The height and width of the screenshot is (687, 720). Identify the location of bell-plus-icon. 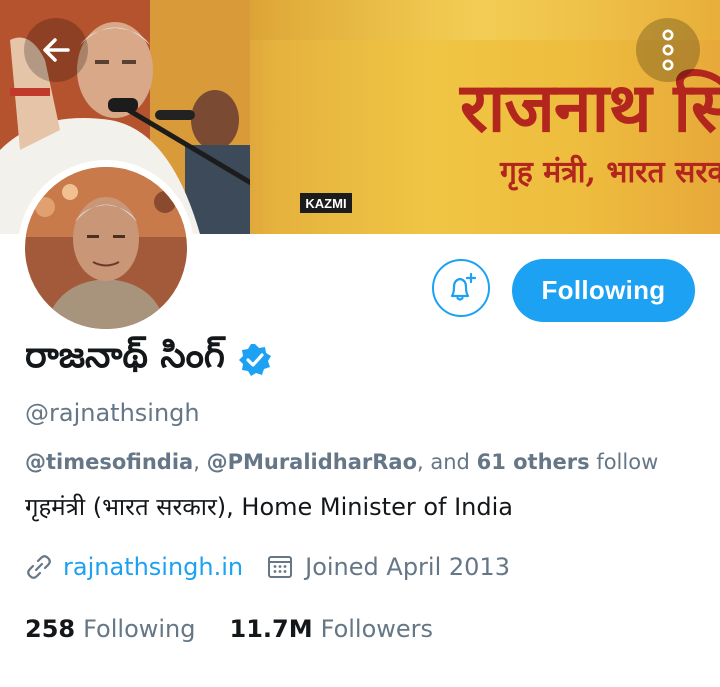
(463, 286).